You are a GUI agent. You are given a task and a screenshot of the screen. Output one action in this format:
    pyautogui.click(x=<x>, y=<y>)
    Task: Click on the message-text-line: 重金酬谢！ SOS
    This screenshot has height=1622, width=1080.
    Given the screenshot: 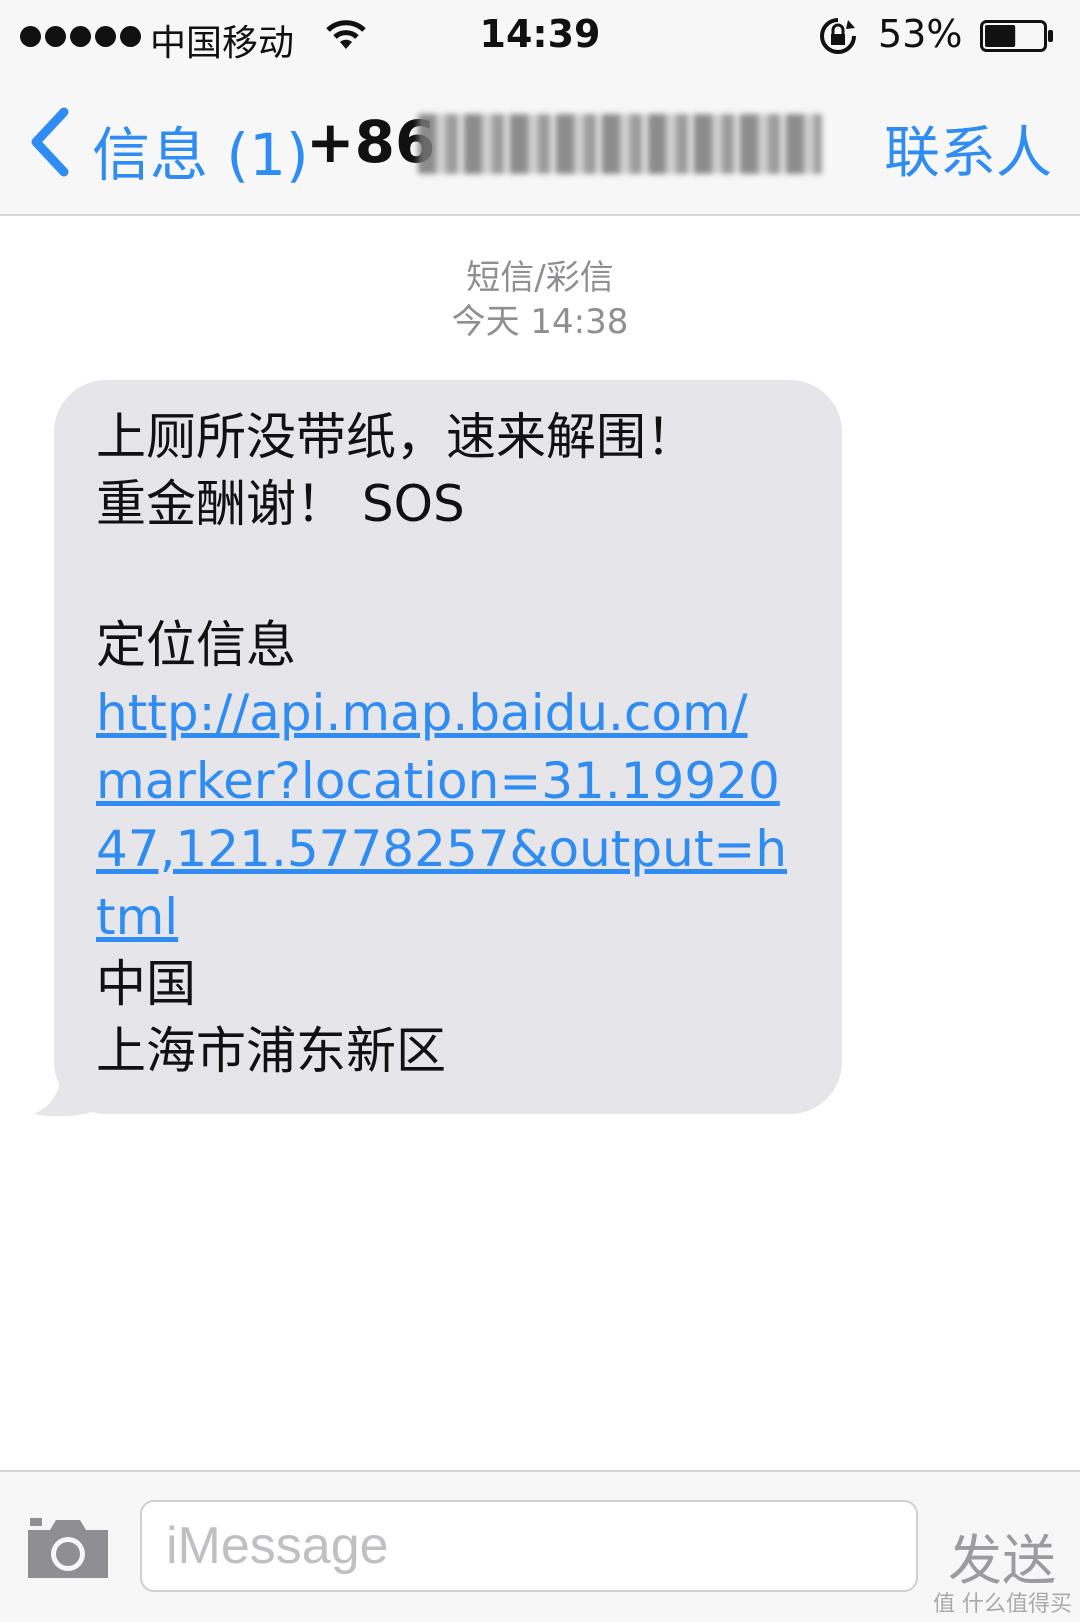 What is the action you would take?
    pyautogui.click(x=280, y=504)
    